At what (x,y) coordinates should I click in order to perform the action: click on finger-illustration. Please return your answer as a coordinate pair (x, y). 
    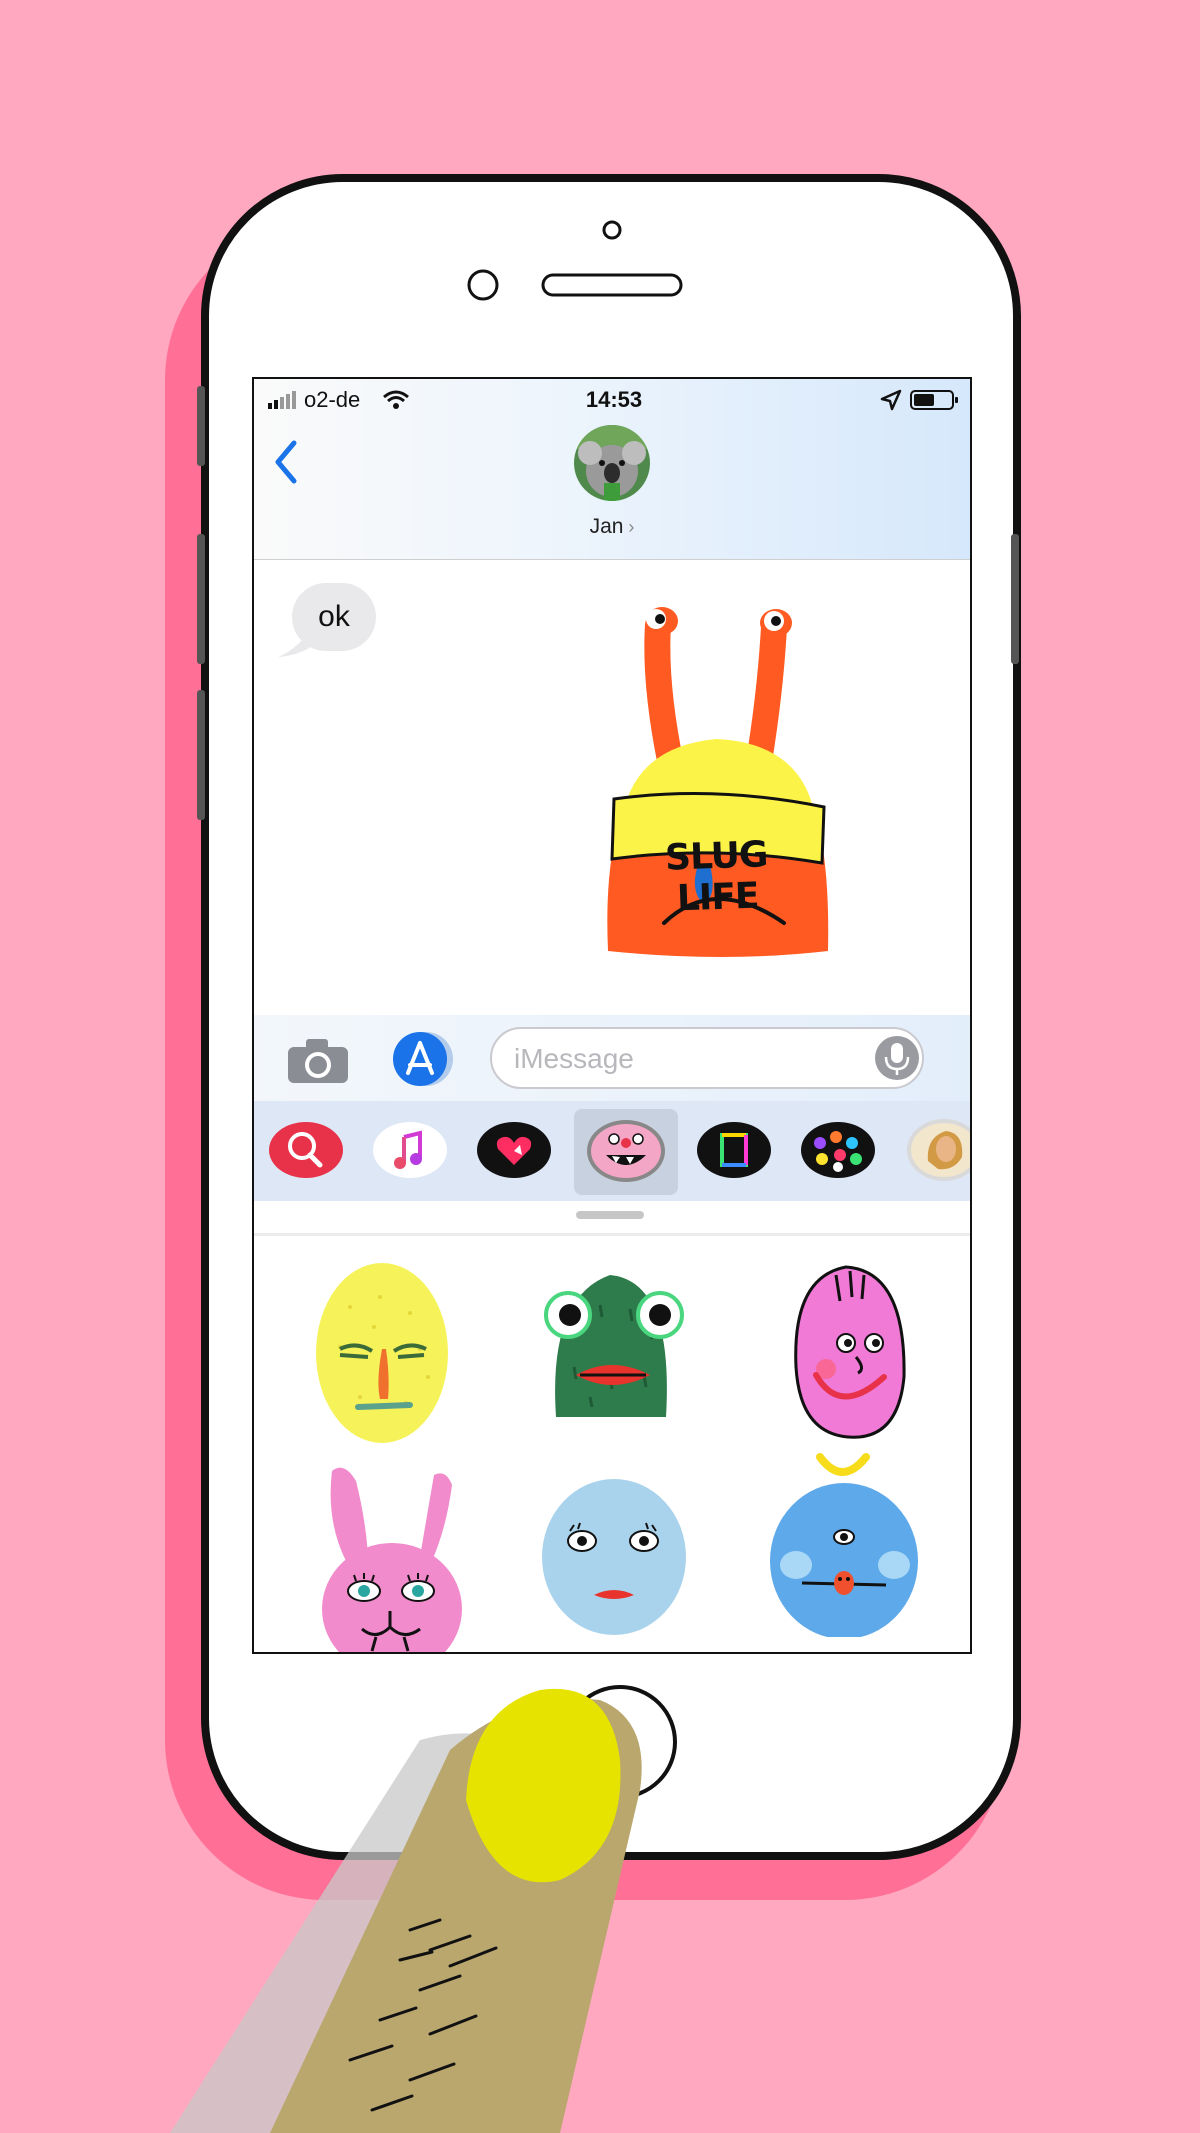
    Looking at the image, I should click on (406, 1910).